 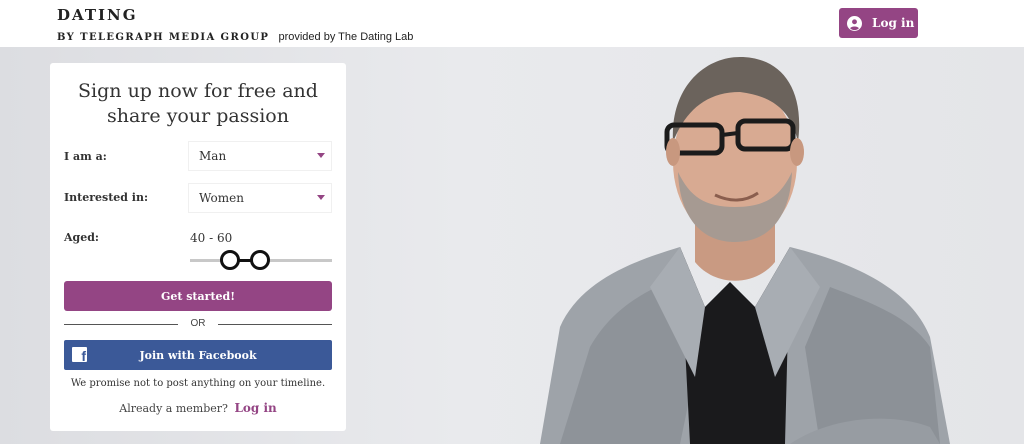 What do you see at coordinates (198, 323) in the screenshot?
I see `or-label: OR` at bounding box center [198, 323].